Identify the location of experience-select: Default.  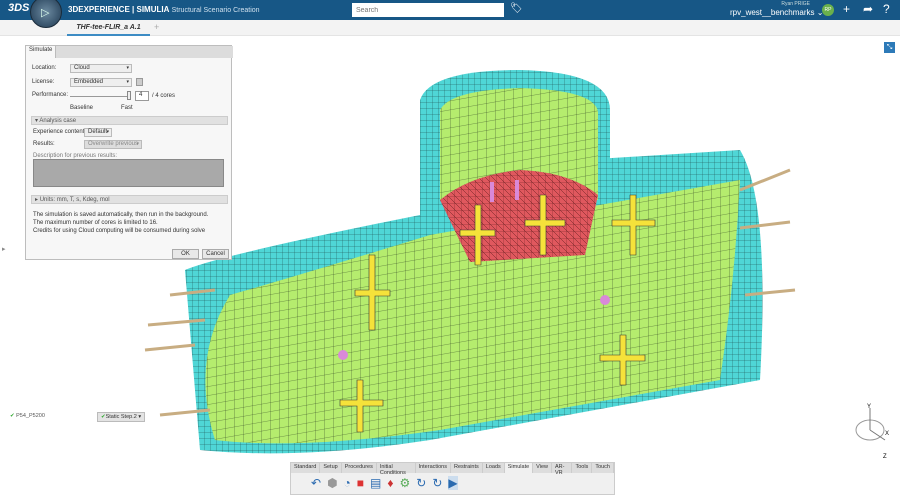
(98, 132).